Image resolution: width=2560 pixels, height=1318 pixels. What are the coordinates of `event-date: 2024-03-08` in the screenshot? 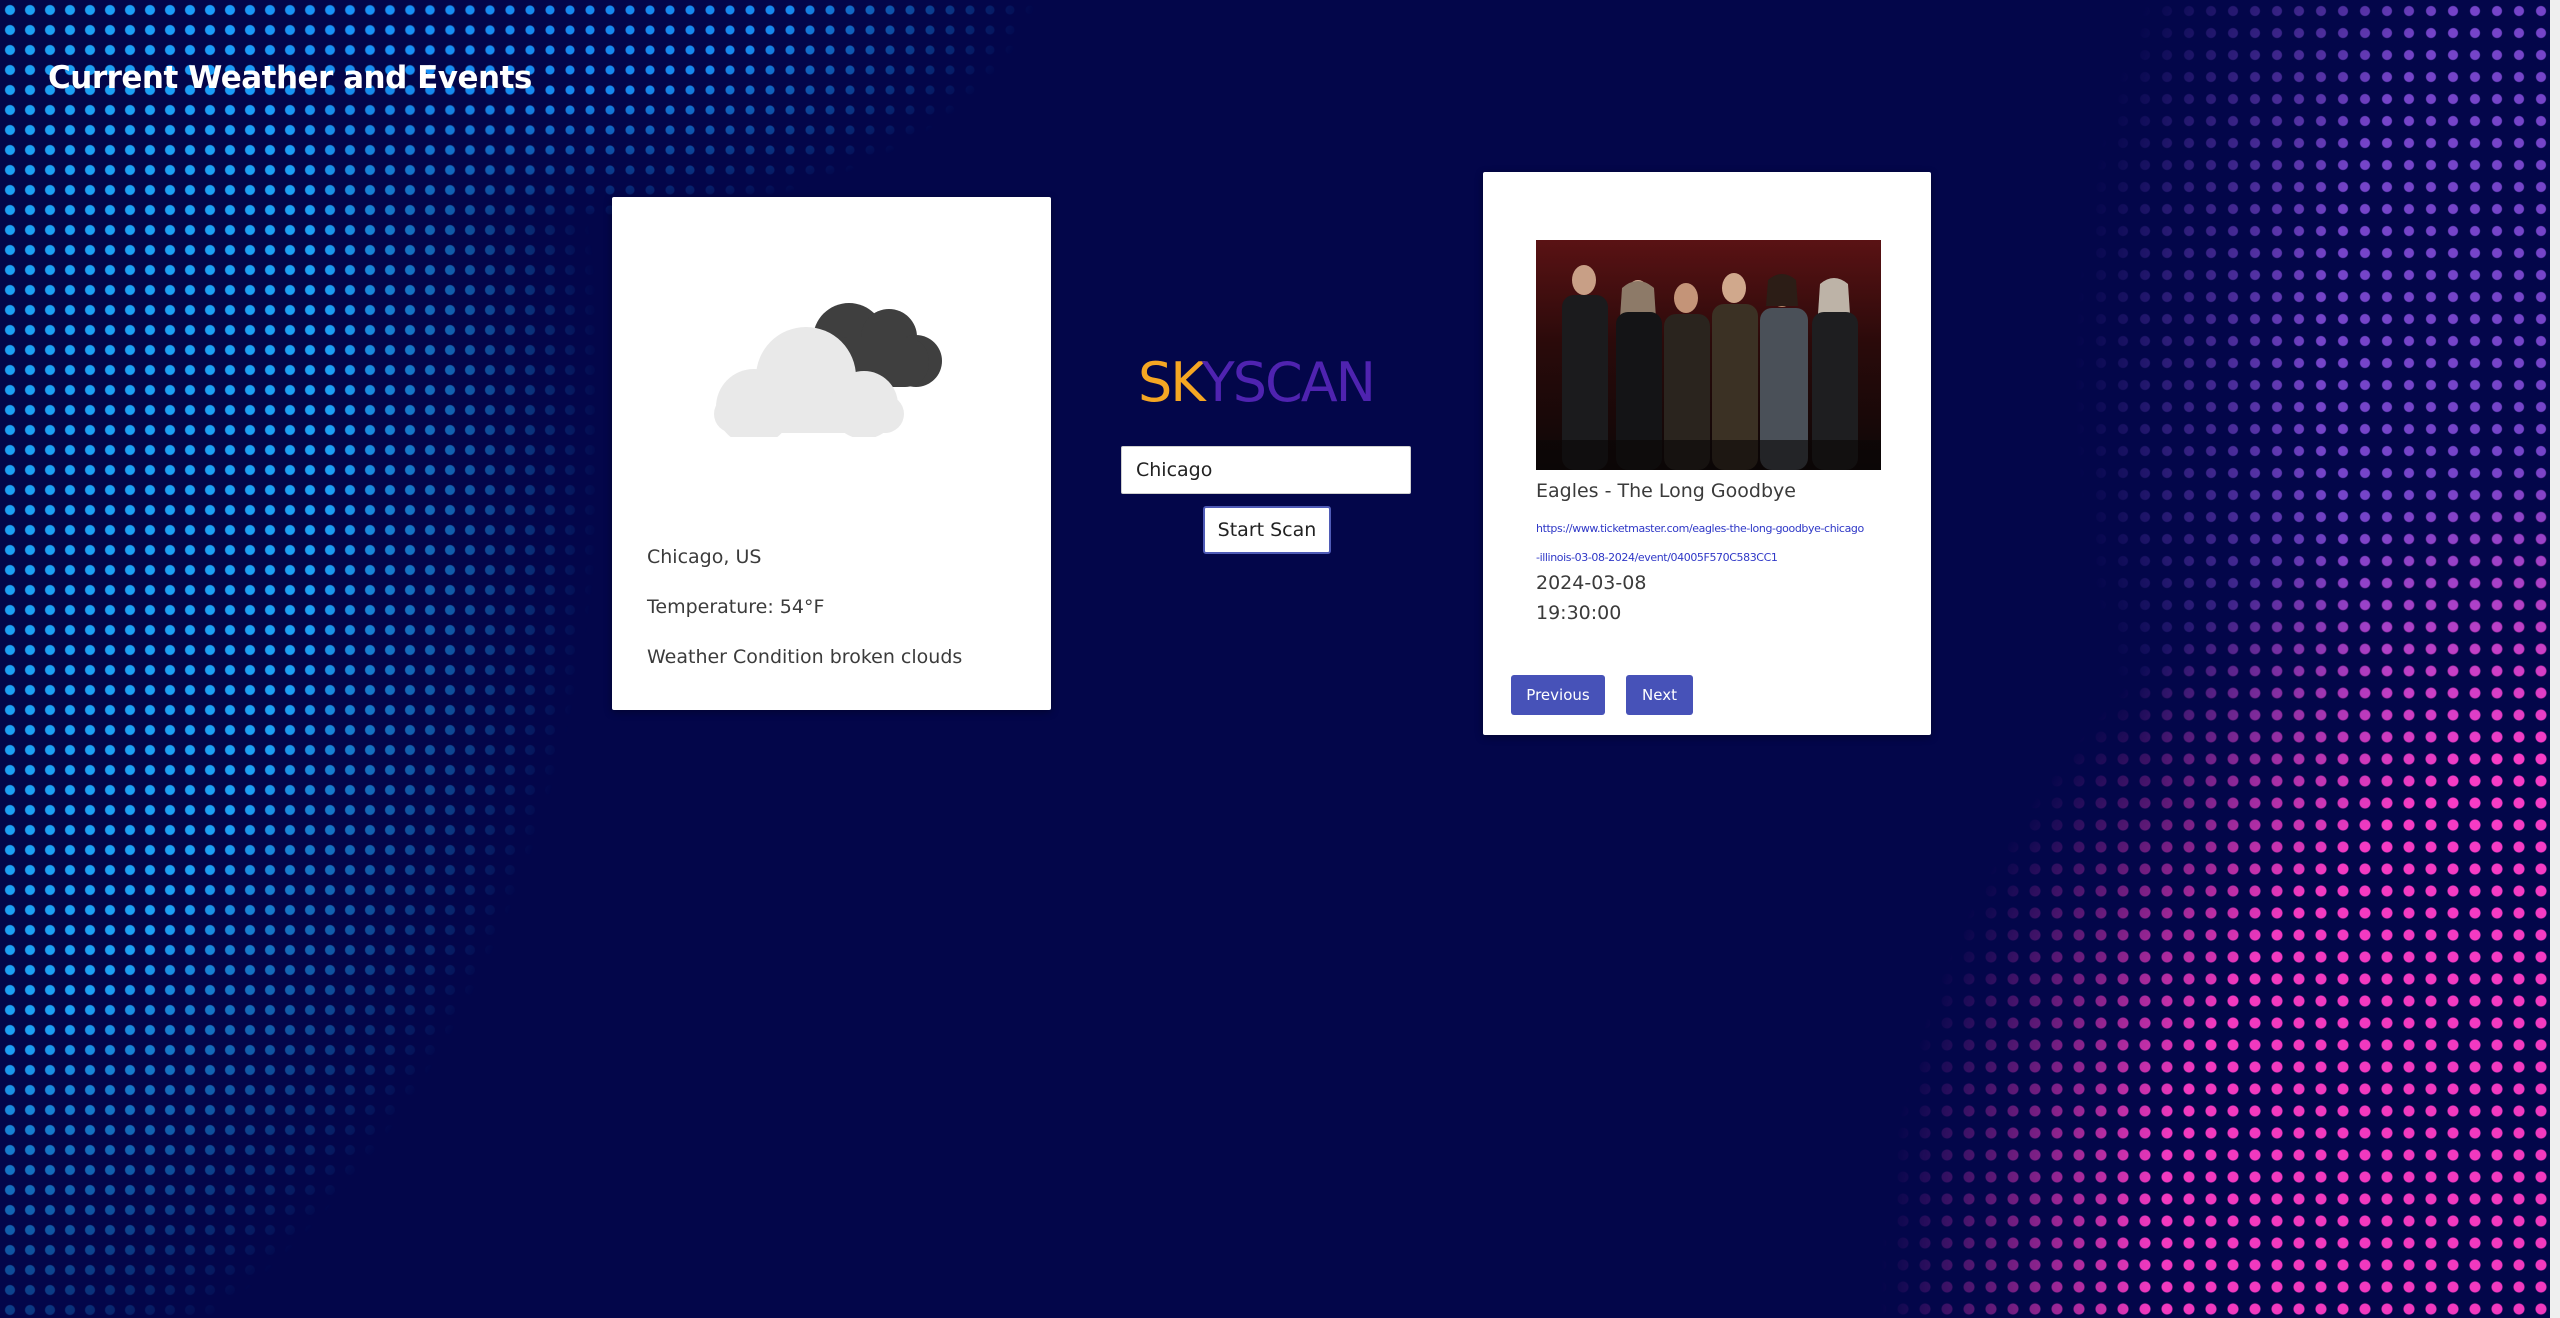 It's located at (1591, 583).